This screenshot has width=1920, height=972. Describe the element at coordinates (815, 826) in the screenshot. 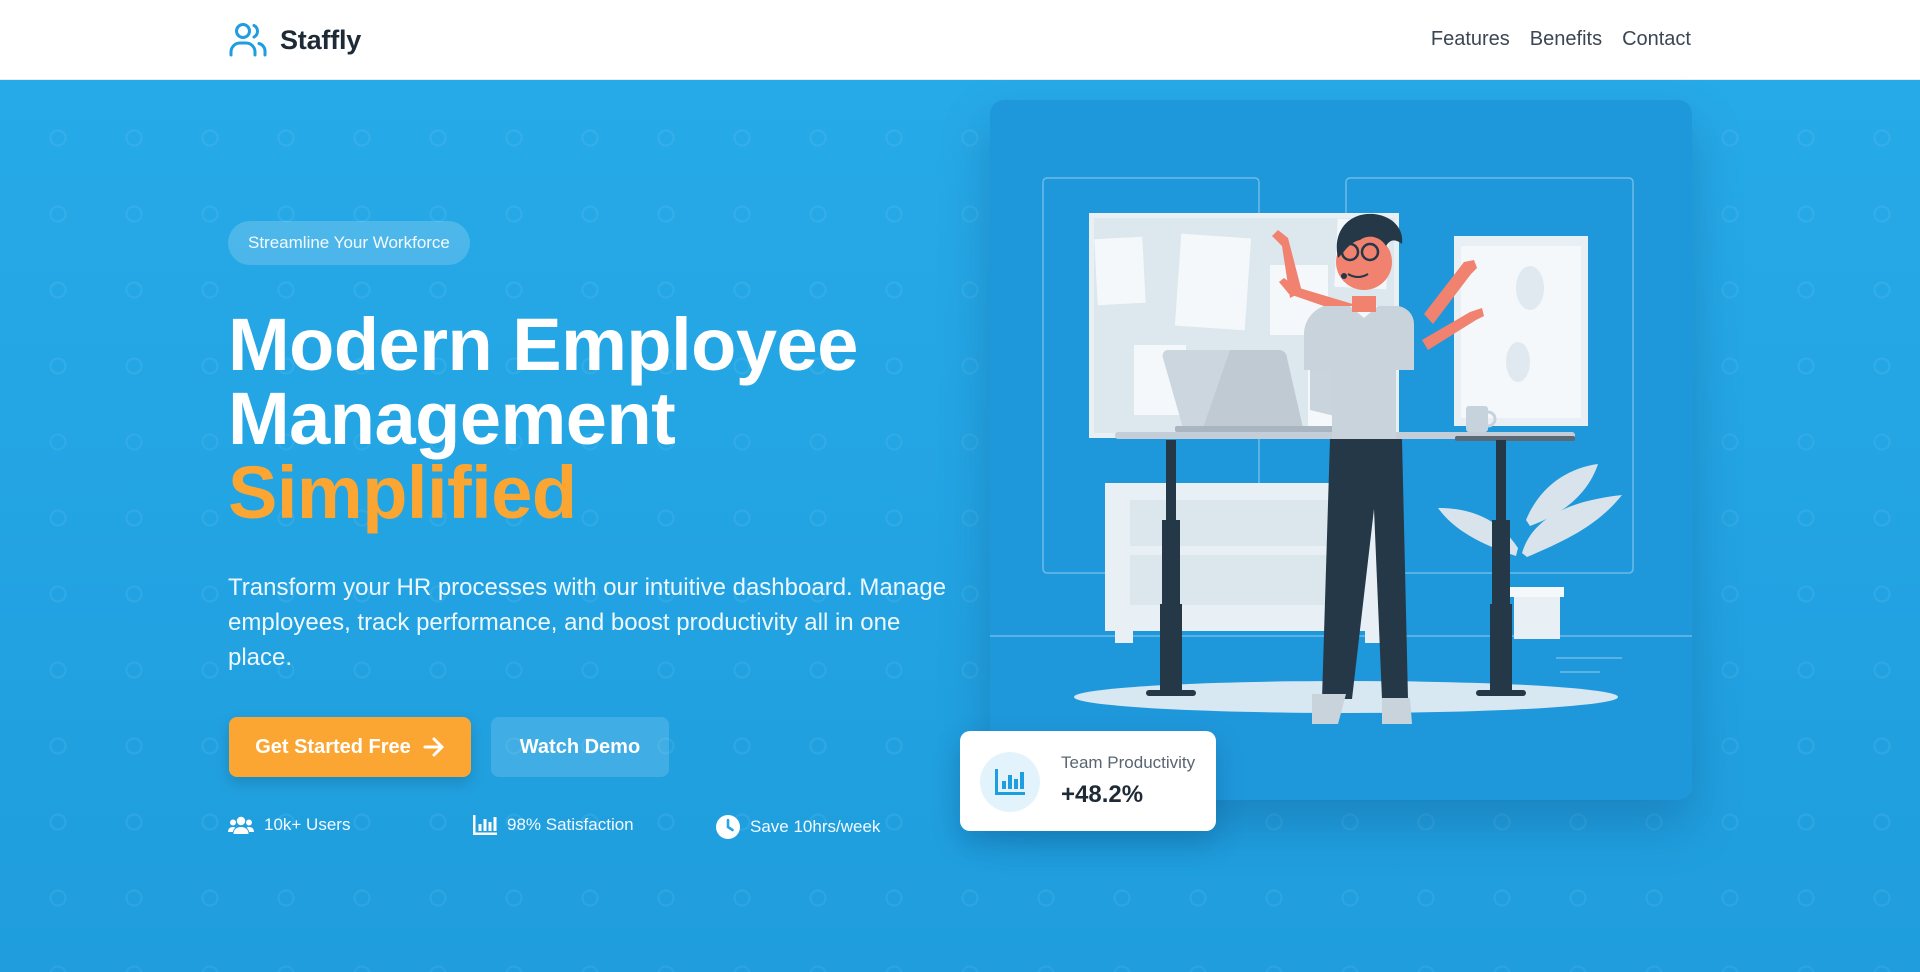

I see `stat-time-saved-label: Save 10hrs/week` at that location.